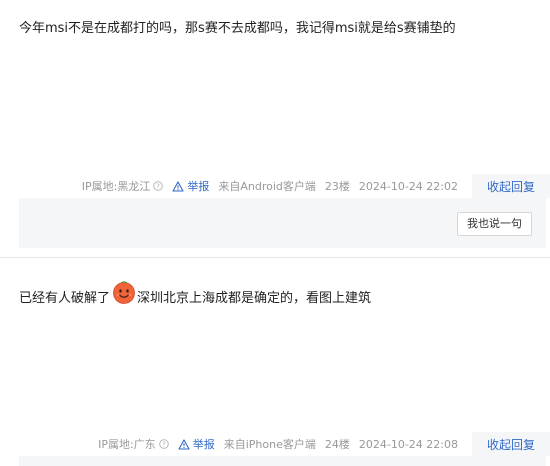 The image size is (550, 466). What do you see at coordinates (408, 444) in the screenshot?
I see `post-time: 2024-10-24 22:08` at bounding box center [408, 444].